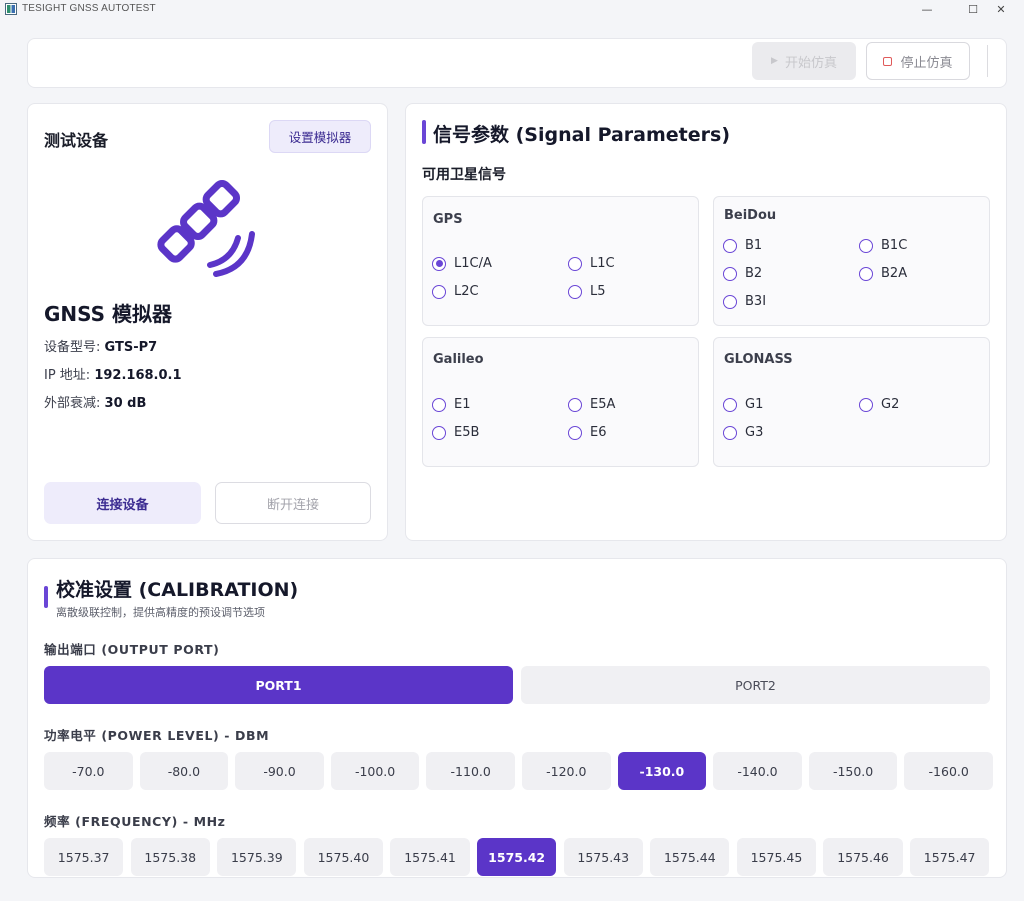  Describe the element at coordinates (125, 403) in the screenshot. I see `device-attenuation-value: 30 dB` at that location.